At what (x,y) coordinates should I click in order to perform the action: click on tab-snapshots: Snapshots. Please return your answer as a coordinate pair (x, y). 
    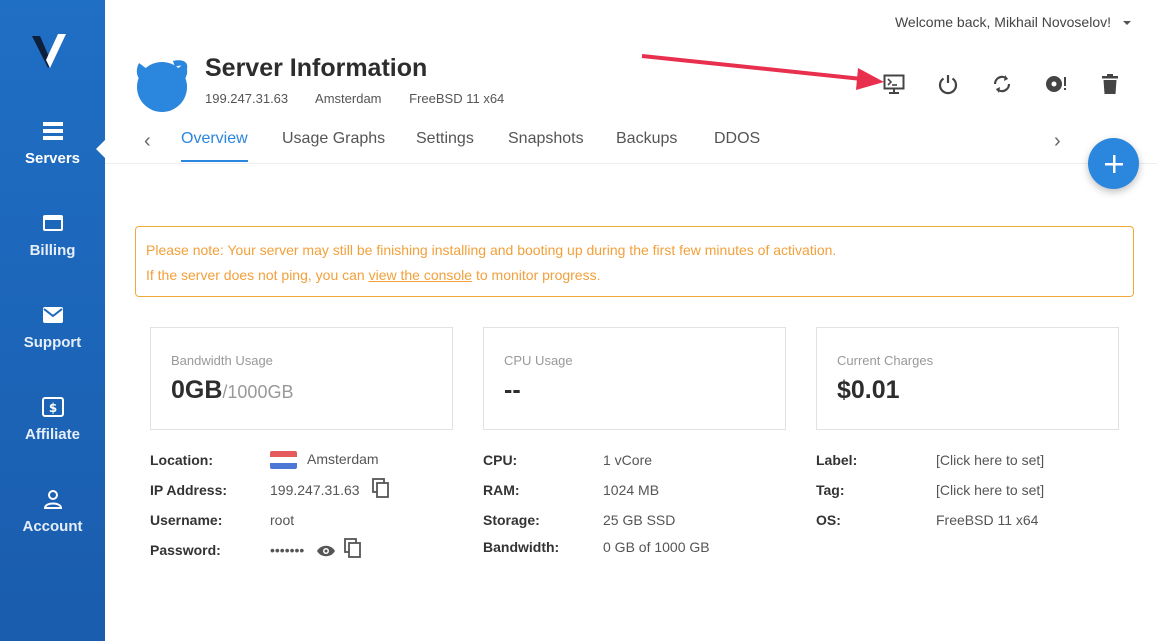
    Looking at the image, I should click on (546, 145).